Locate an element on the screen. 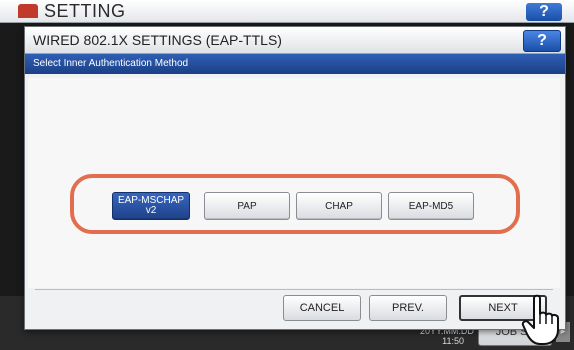 The height and width of the screenshot is (350, 574). option-chap-button: CHAP is located at coordinates (339, 206).